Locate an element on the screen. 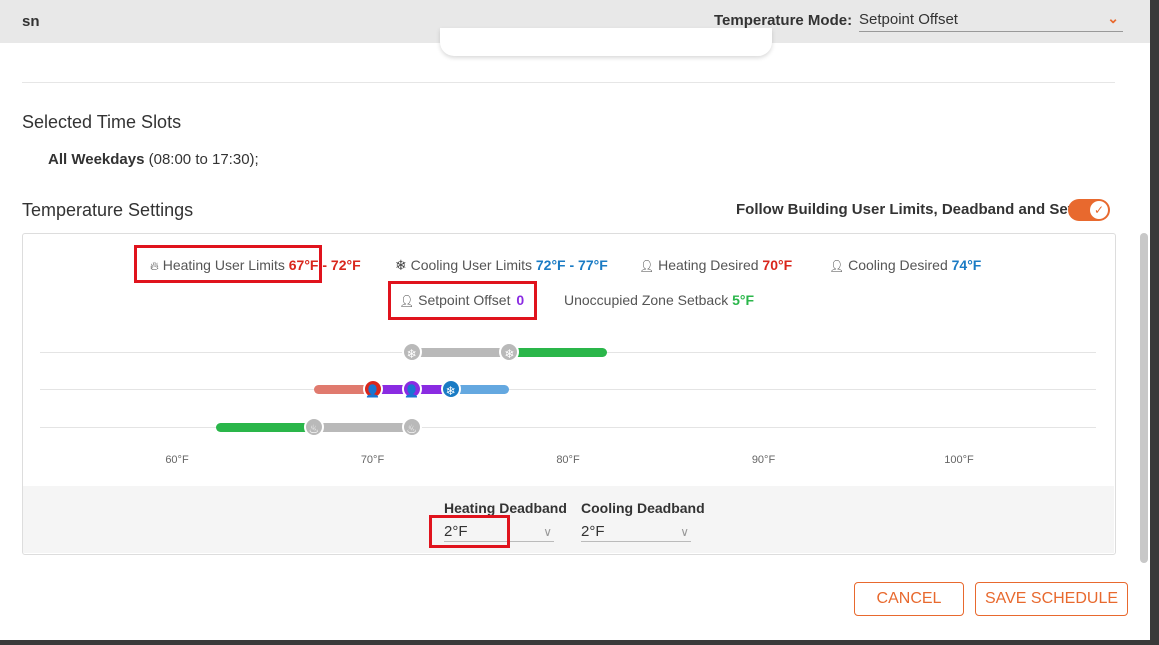 The width and height of the screenshot is (1159, 645). chevron-down-icon: ⌄ is located at coordinates (1113, 18).